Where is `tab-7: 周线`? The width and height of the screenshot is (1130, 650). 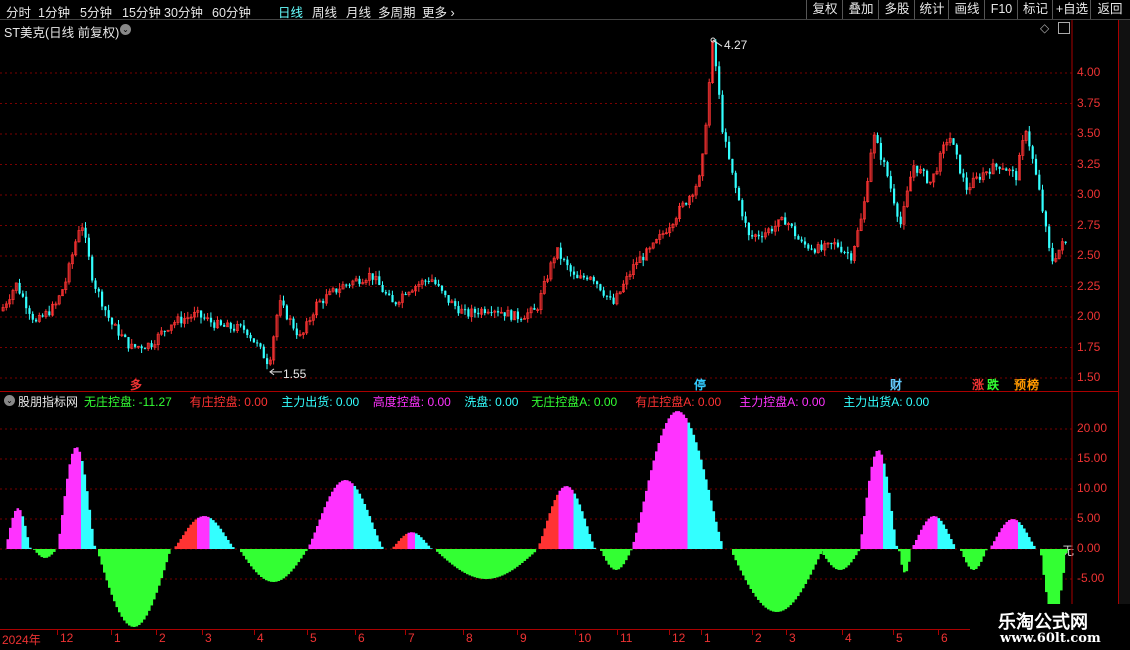
tab-7: 周线 is located at coordinates (324, 11).